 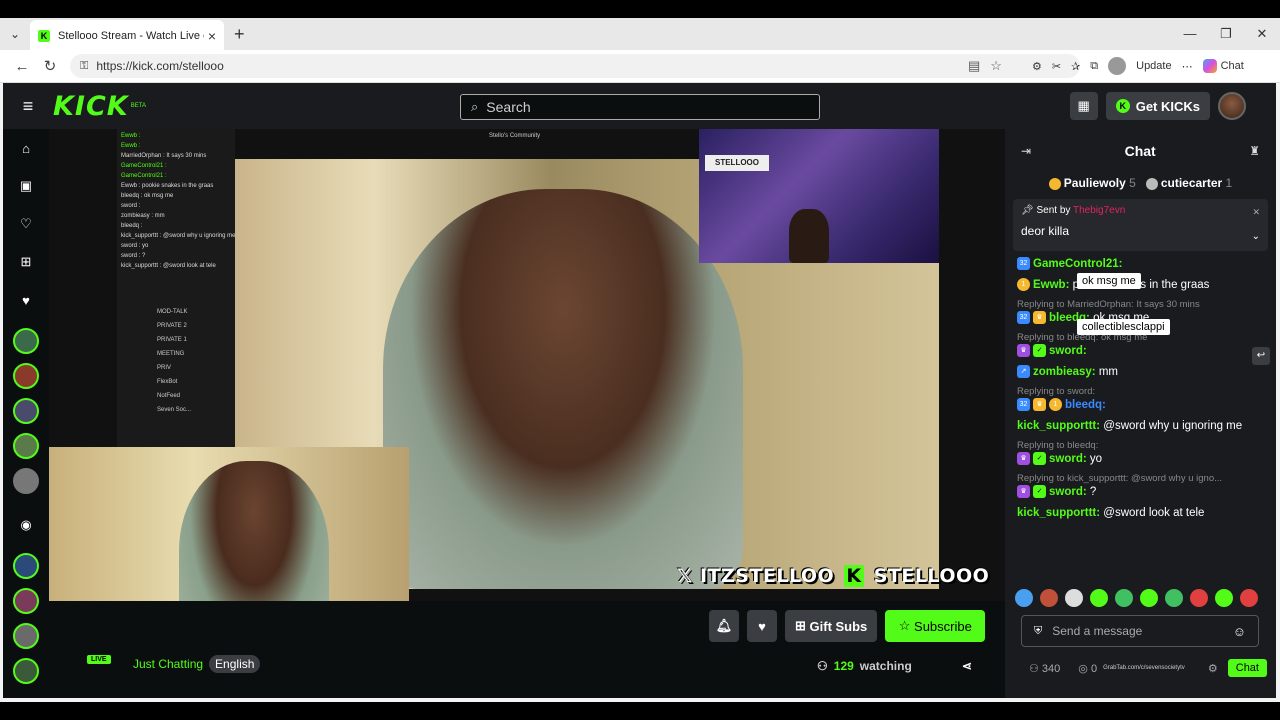 What do you see at coordinates (127, 36) in the screenshot?
I see `browser-tab: K Stellooo Stream - Watch Live on K ×` at bounding box center [127, 36].